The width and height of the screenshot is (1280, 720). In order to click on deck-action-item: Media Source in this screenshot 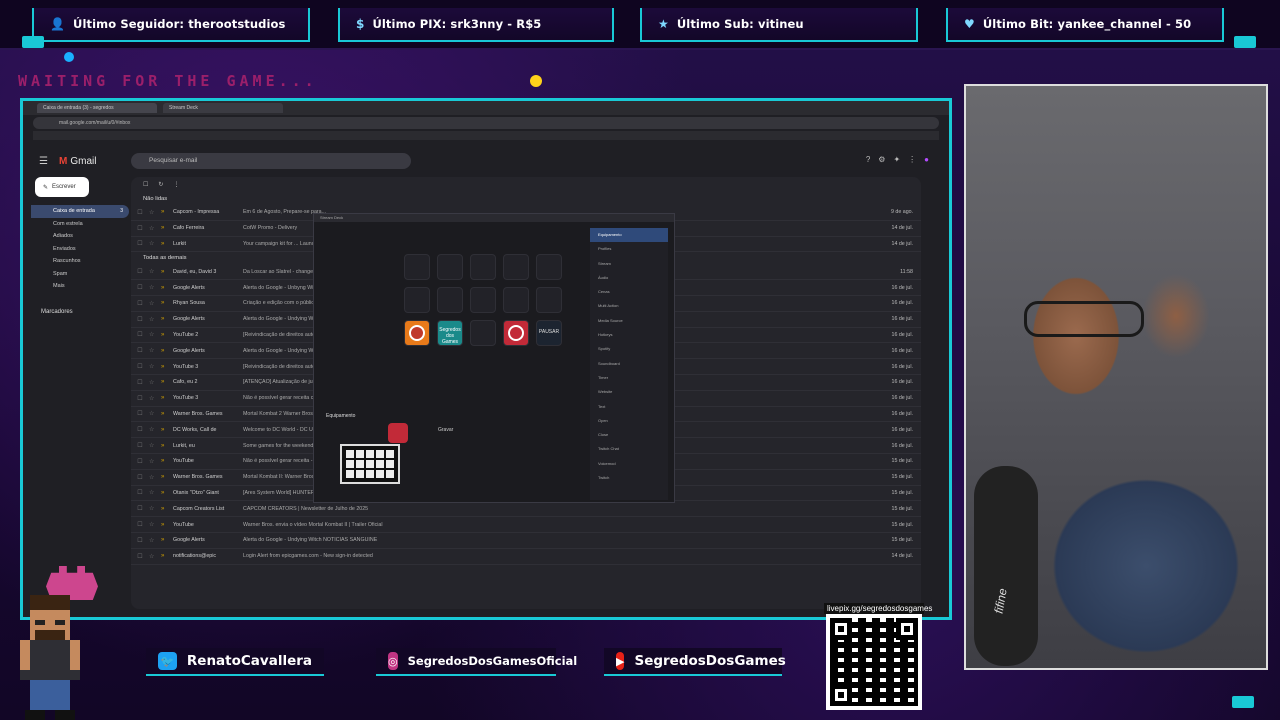, I will do `click(629, 321)`.